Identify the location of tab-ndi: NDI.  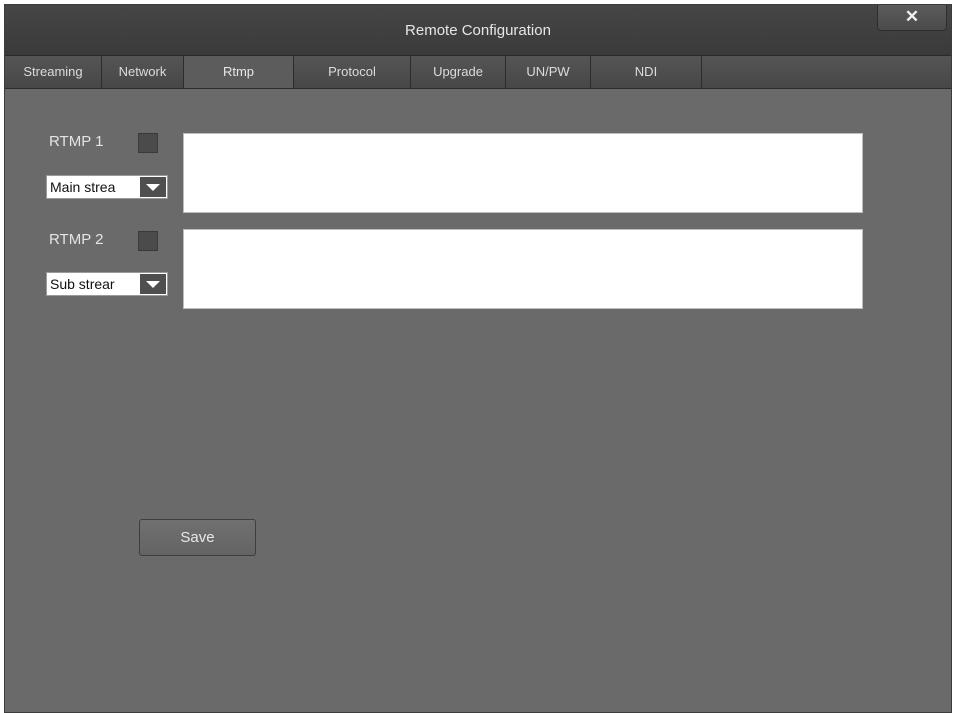
(646, 72).